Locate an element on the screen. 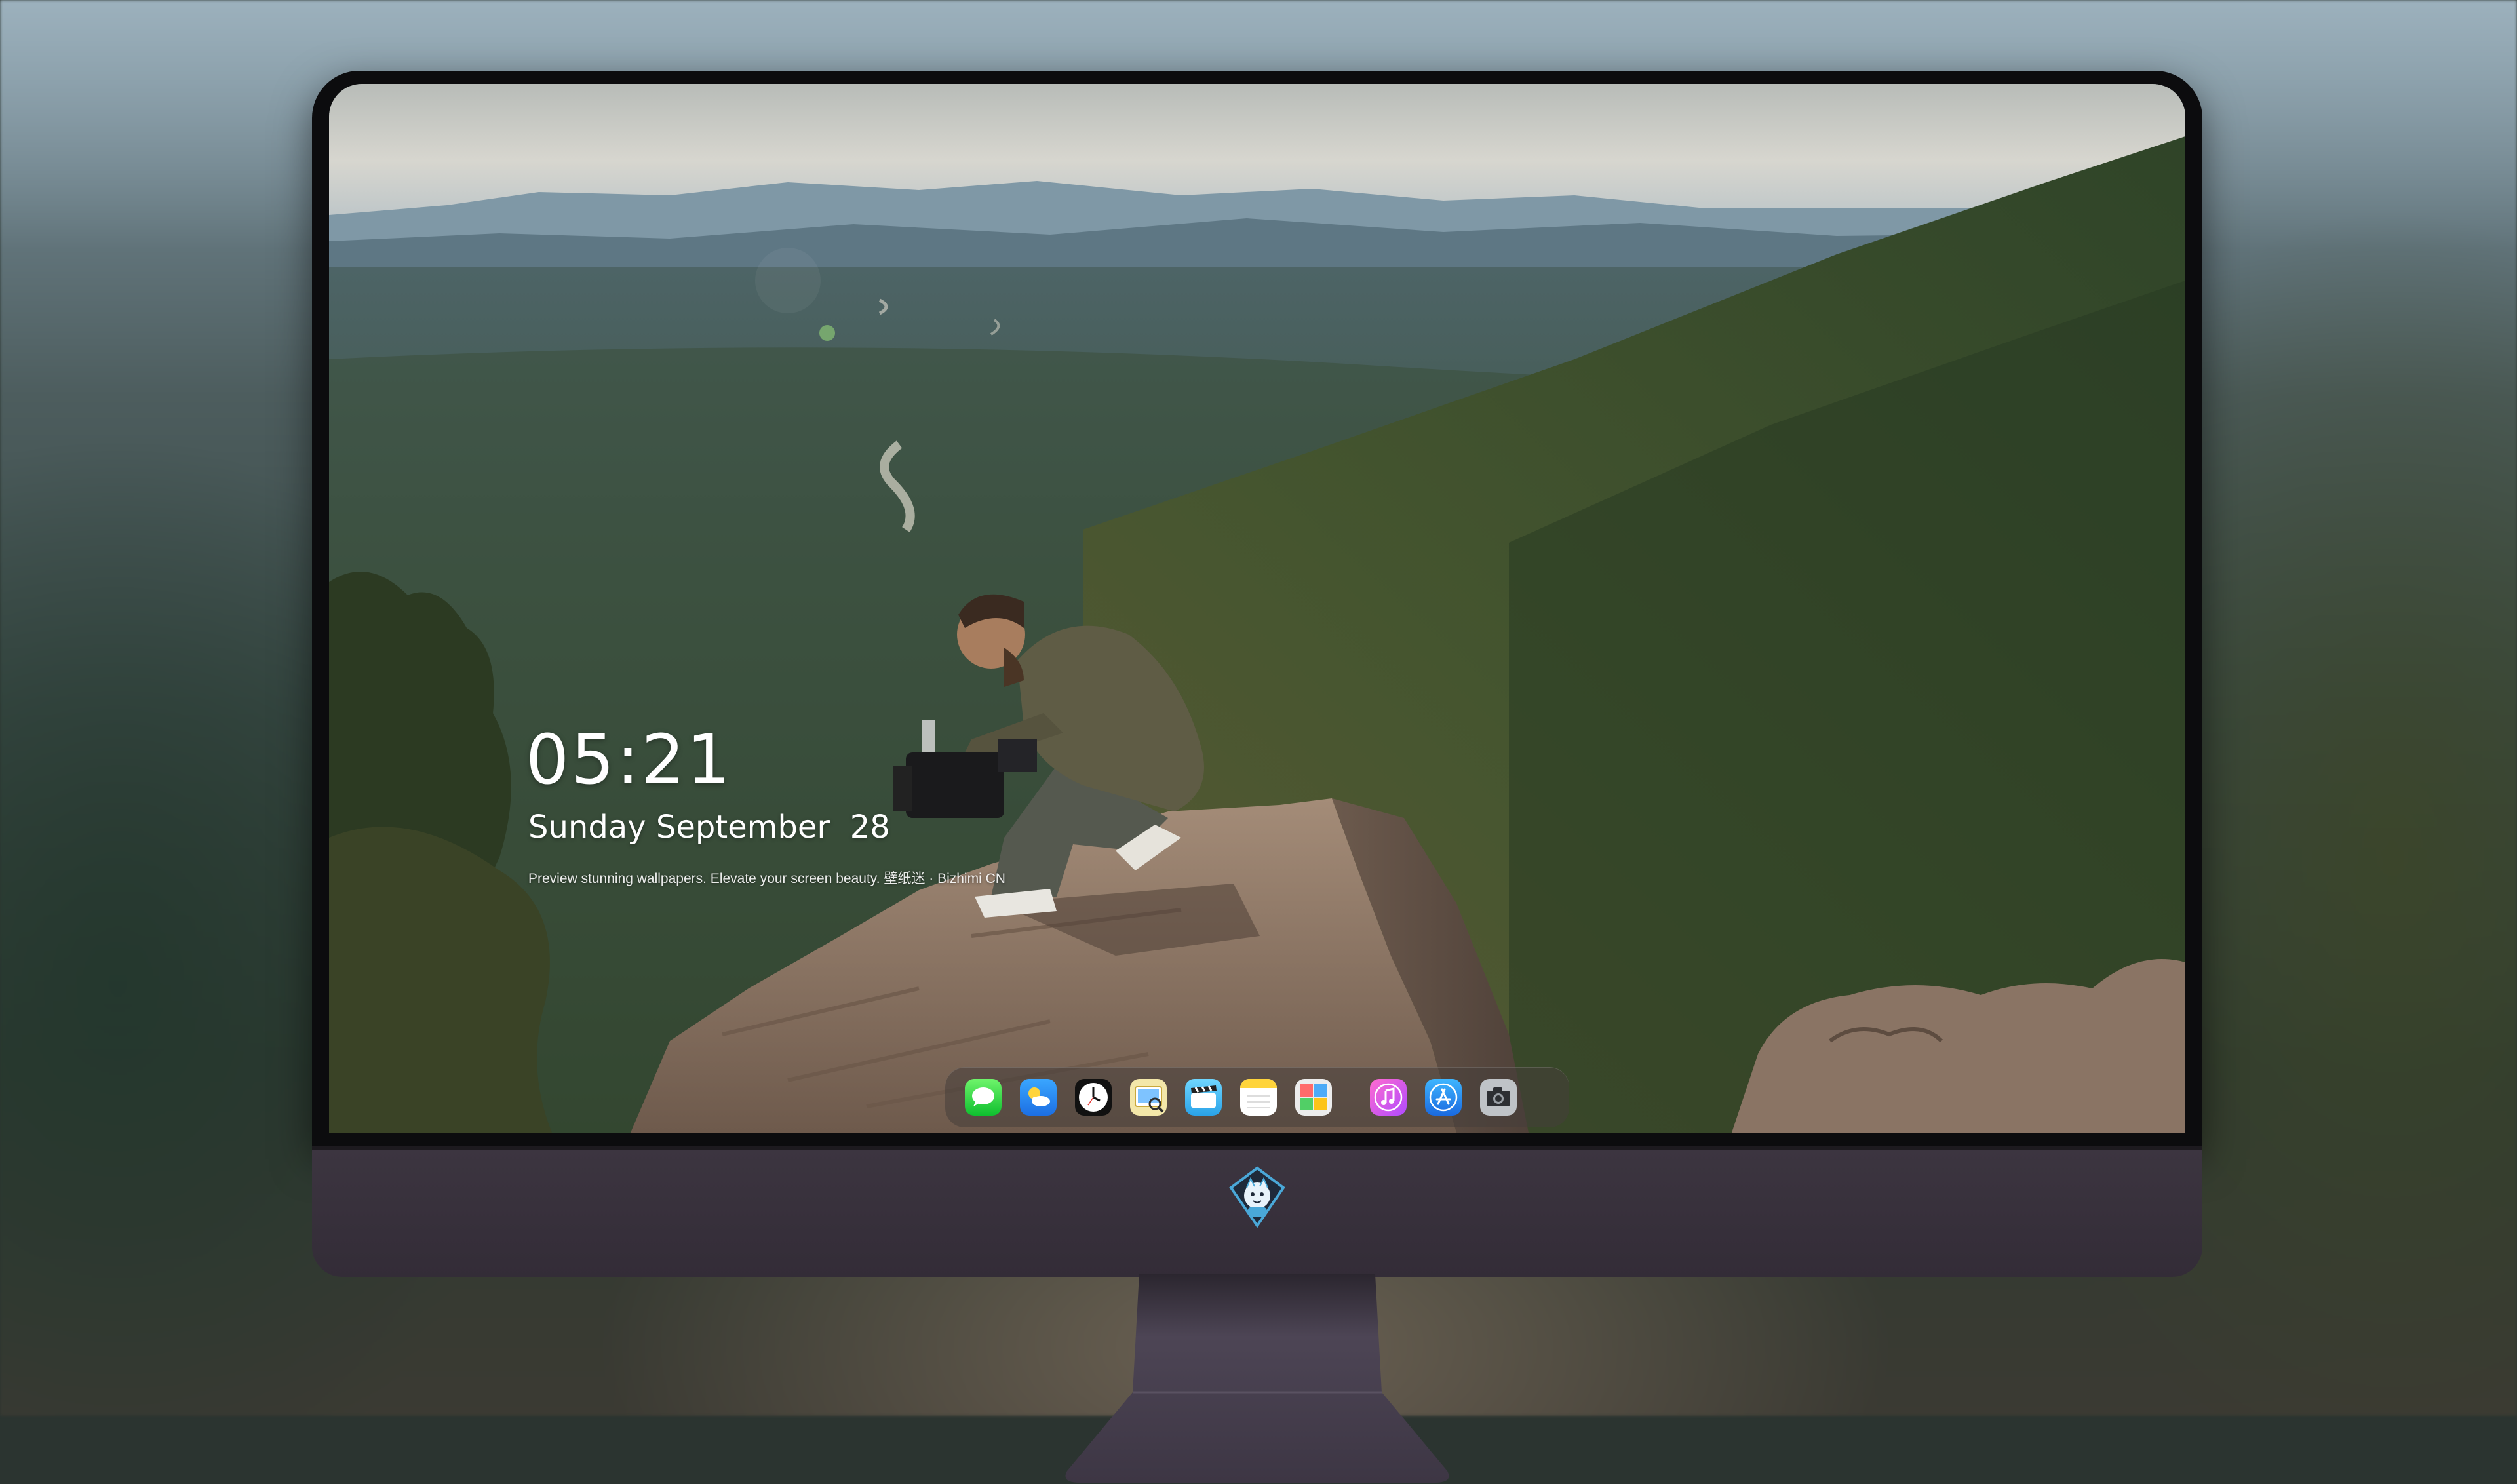 This screenshot has width=2517, height=1484. brand-logo-icon is located at coordinates (1257, 1197).